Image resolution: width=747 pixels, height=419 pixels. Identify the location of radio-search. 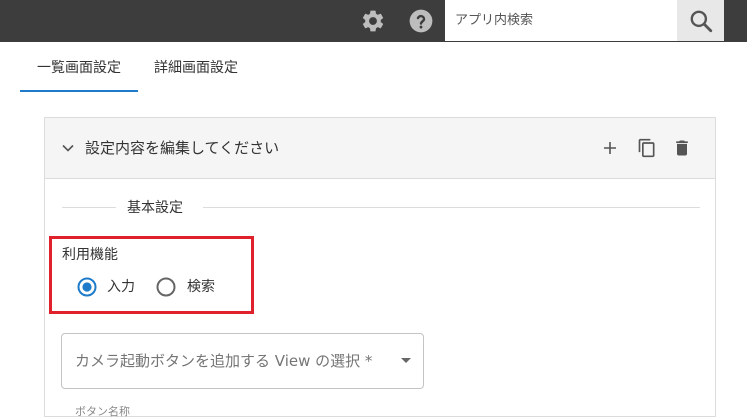
(166, 287).